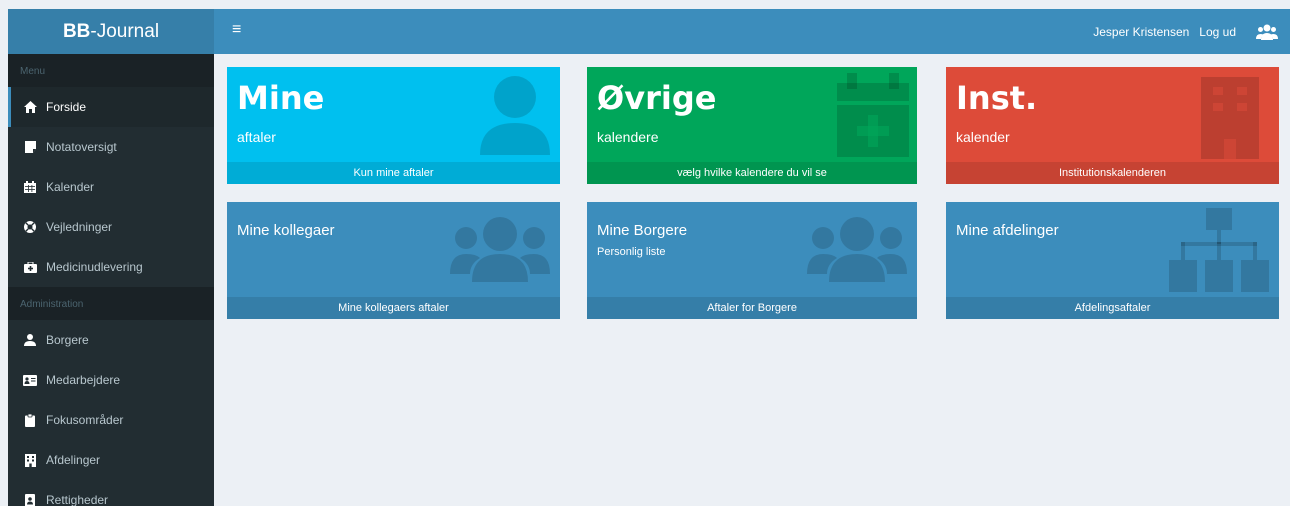 This screenshot has height=506, width=1290. I want to click on sidebar-item-medarbejdere: Medarbejdere, so click(111, 380).